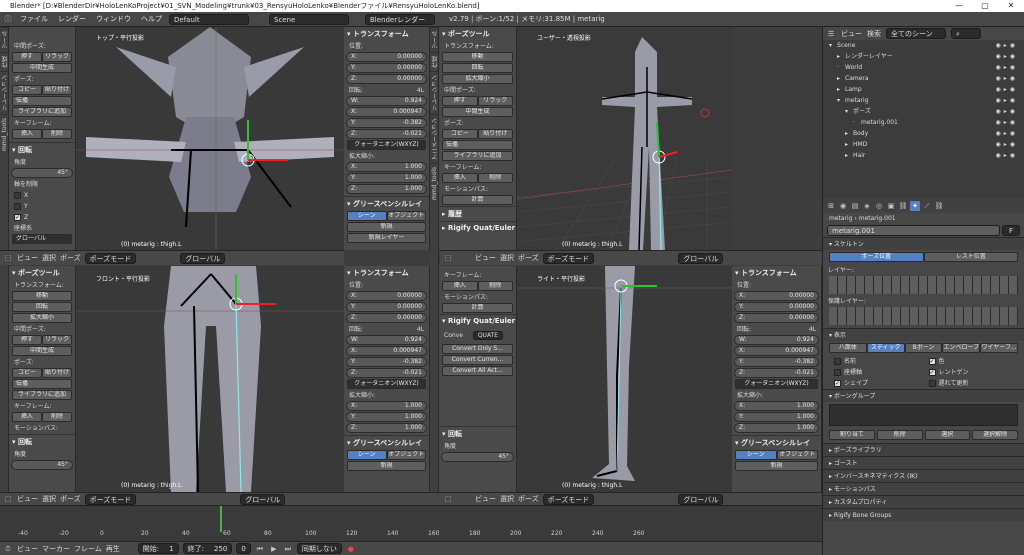  I want to click on tab-animation: アニメーション, so click(434, 138).